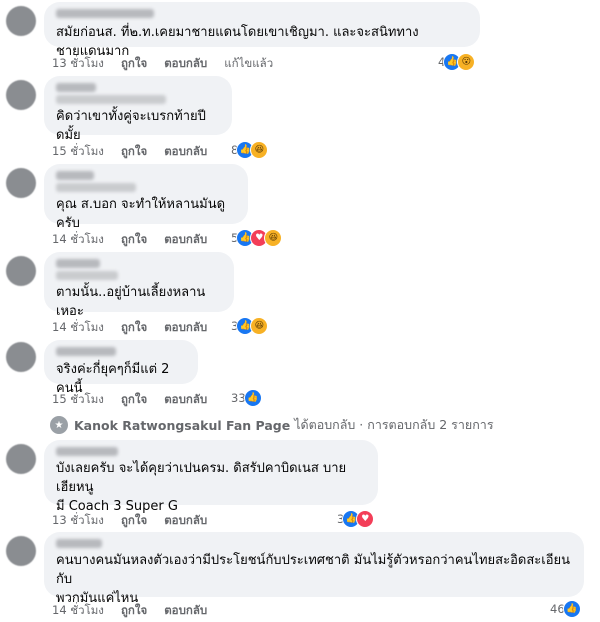 The height and width of the screenshot is (622, 600). I want to click on reaction-summary: 3 👍 😆, so click(250, 326).